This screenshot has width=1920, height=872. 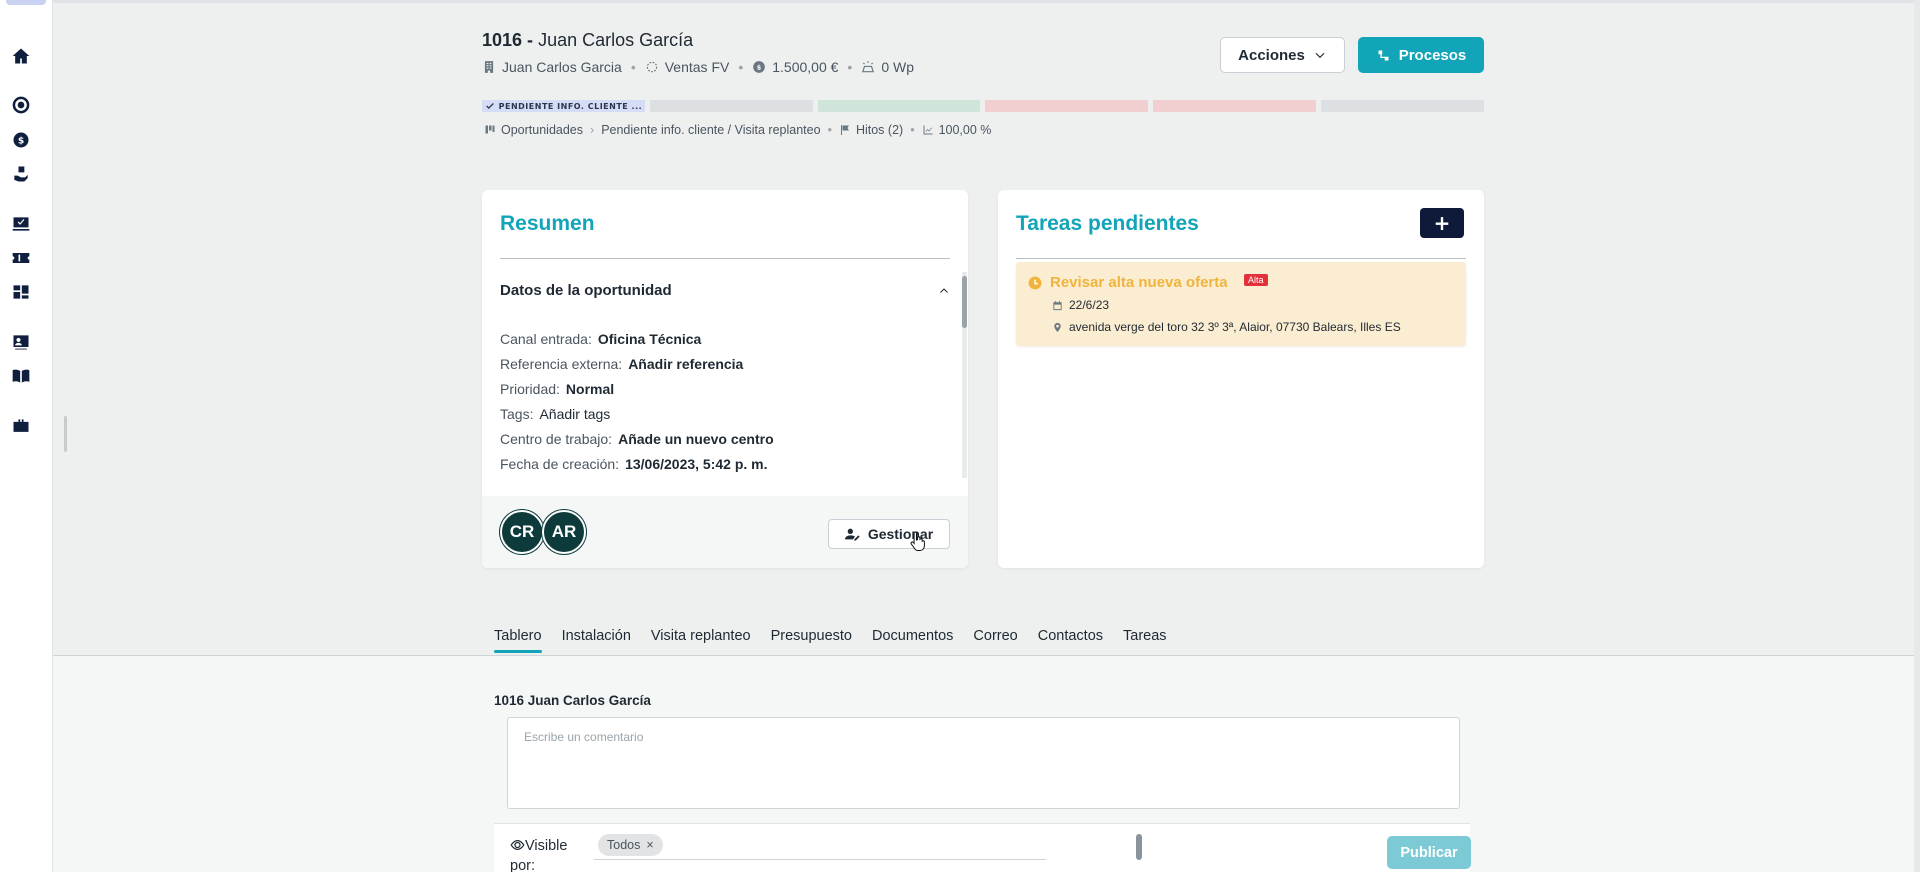 I want to click on tabs-divider, so click(x=983, y=655).